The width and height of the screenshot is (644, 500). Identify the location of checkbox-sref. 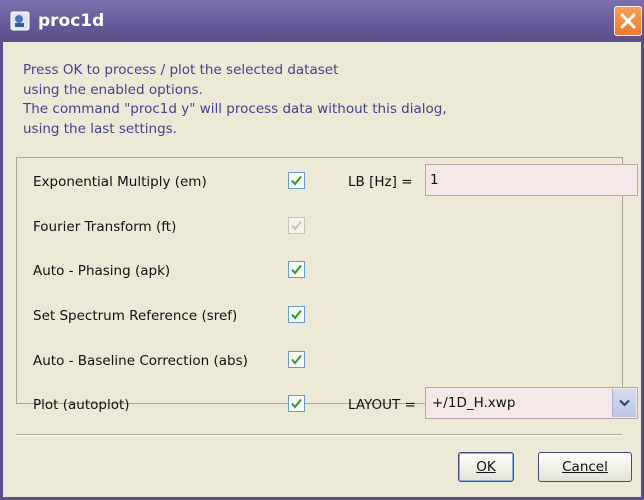
(296, 314).